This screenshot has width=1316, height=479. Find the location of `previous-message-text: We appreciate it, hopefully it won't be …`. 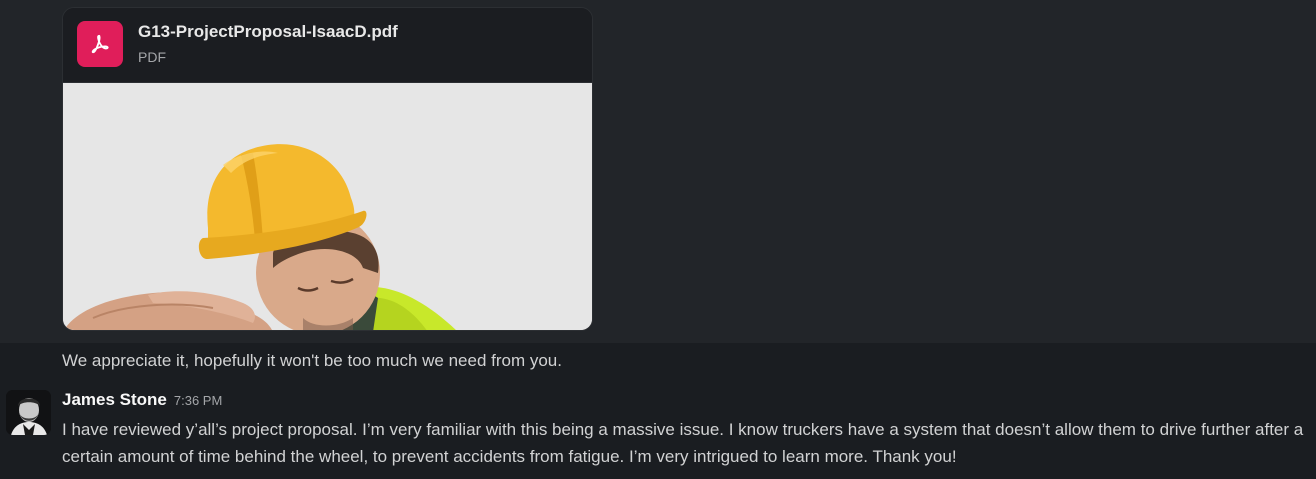

previous-message-text: We appreciate it, hopefully it won't be … is located at coordinates (312, 360).